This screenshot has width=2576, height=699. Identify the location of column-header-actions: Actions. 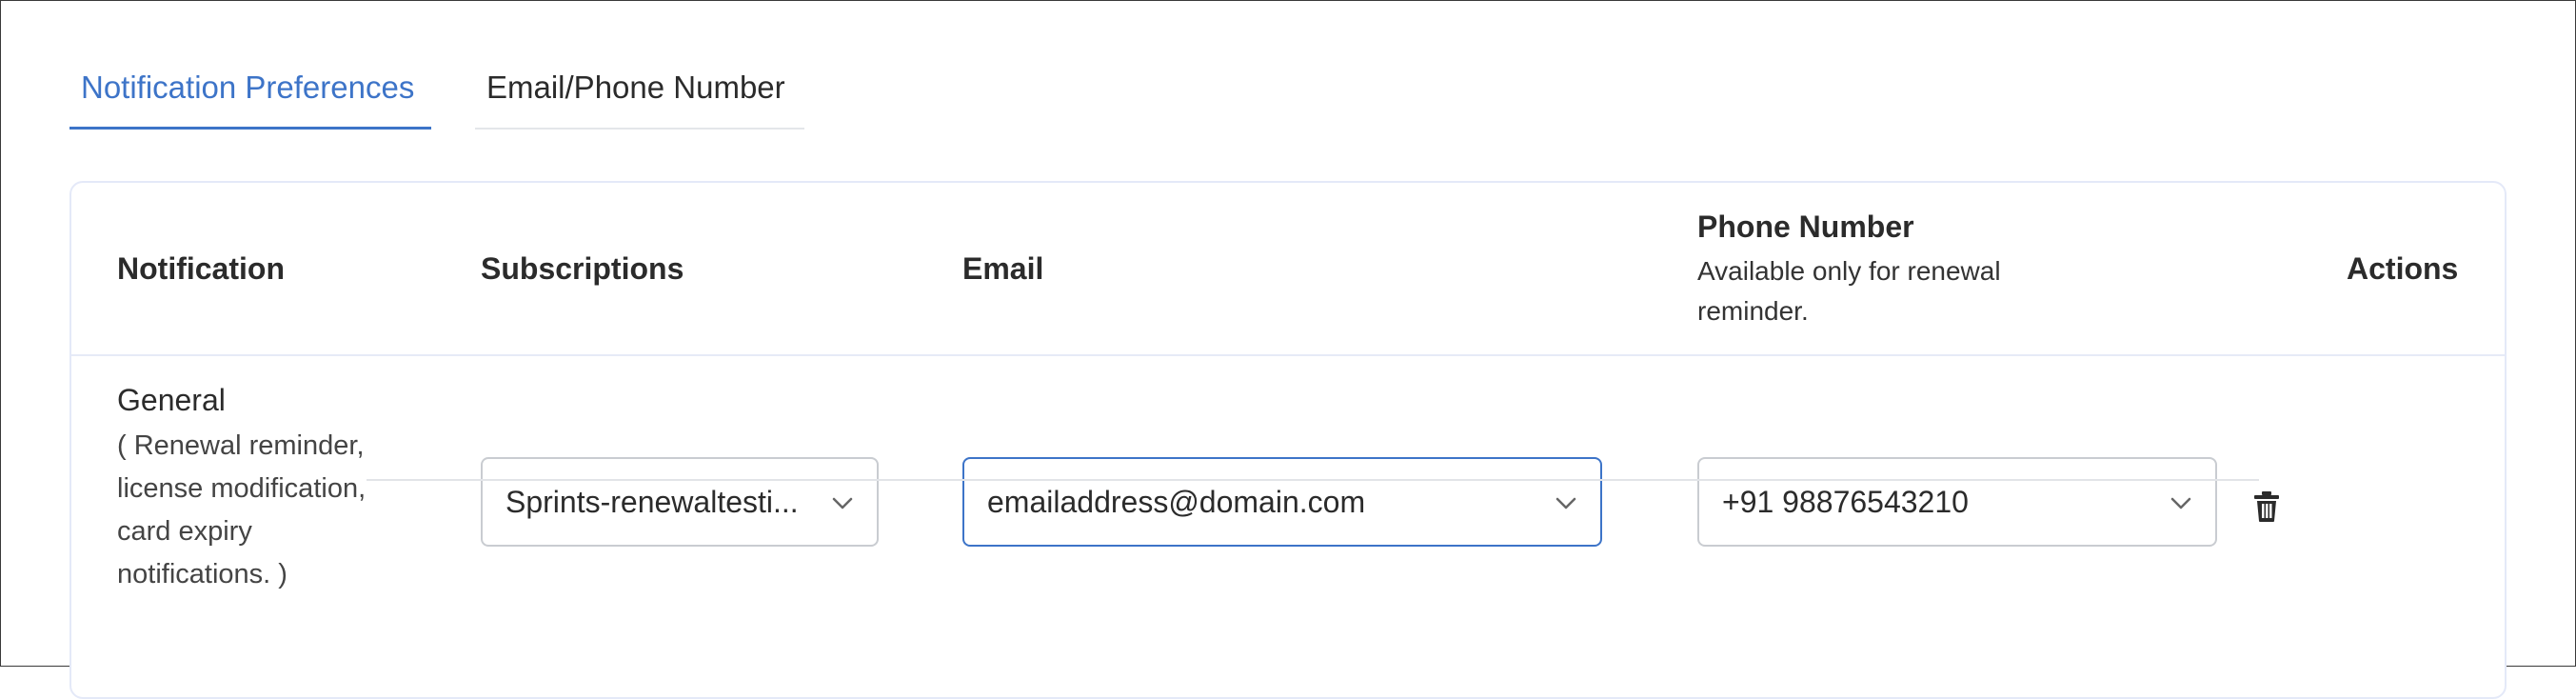
(2403, 268).